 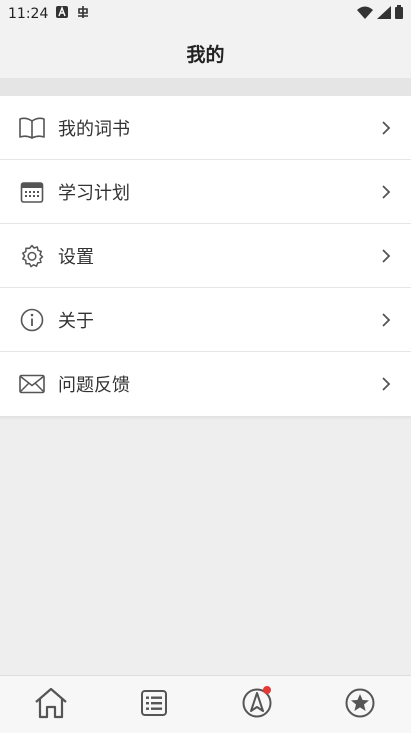 What do you see at coordinates (205, 128) in the screenshot?
I see `menu-item-my-books: 我的词书` at bounding box center [205, 128].